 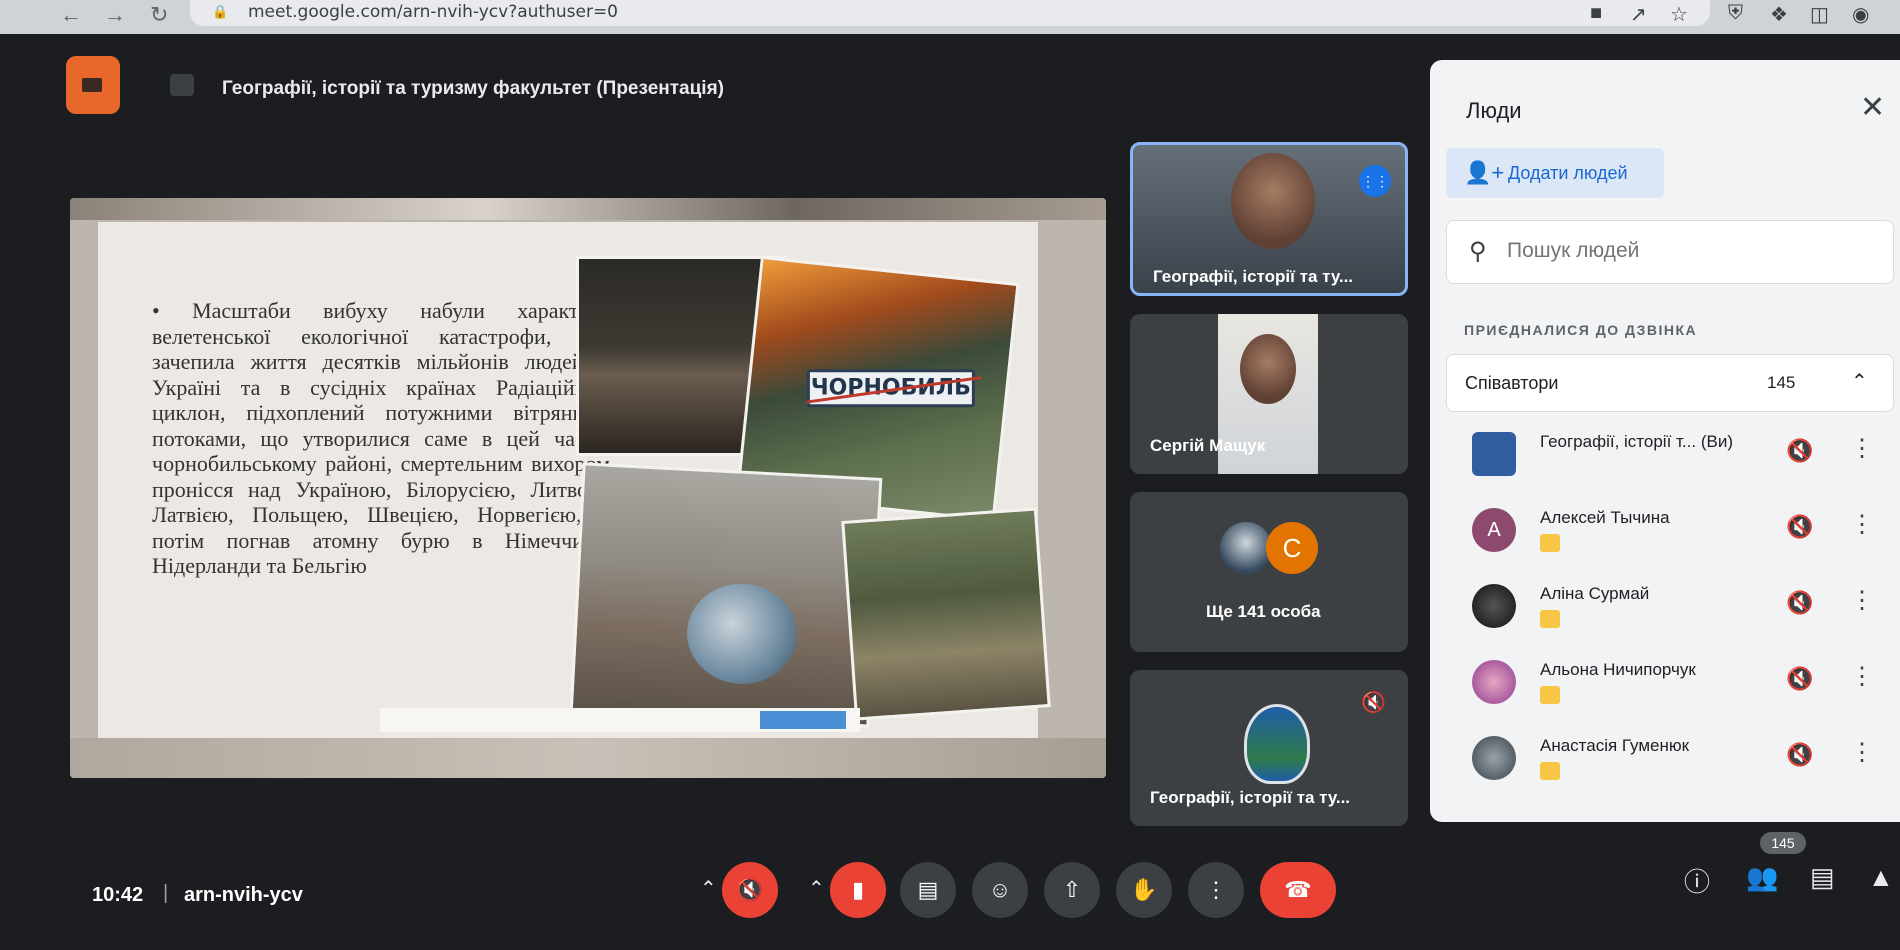 What do you see at coordinates (1208, 445) in the screenshot?
I see `tile-name: Сергій Мащук` at bounding box center [1208, 445].